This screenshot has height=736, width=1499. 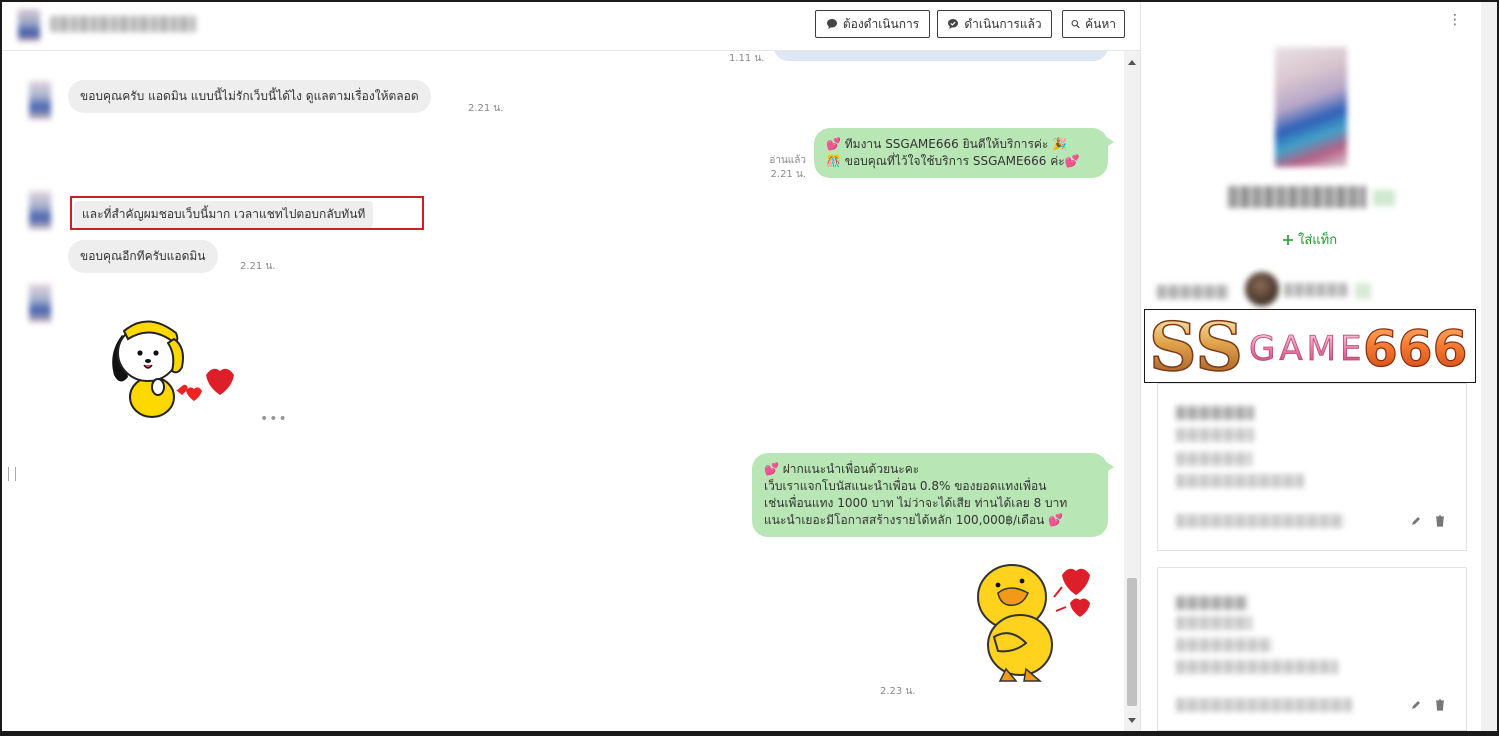 I want to click on todo-button: ต้องดำเนินการ, so click(x=872, y=24).